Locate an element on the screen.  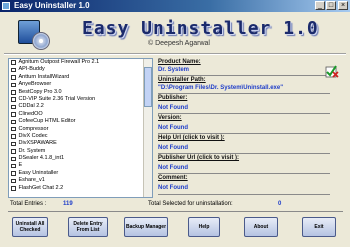
list-item: DivX Codec is located at coordinates (76, 136).